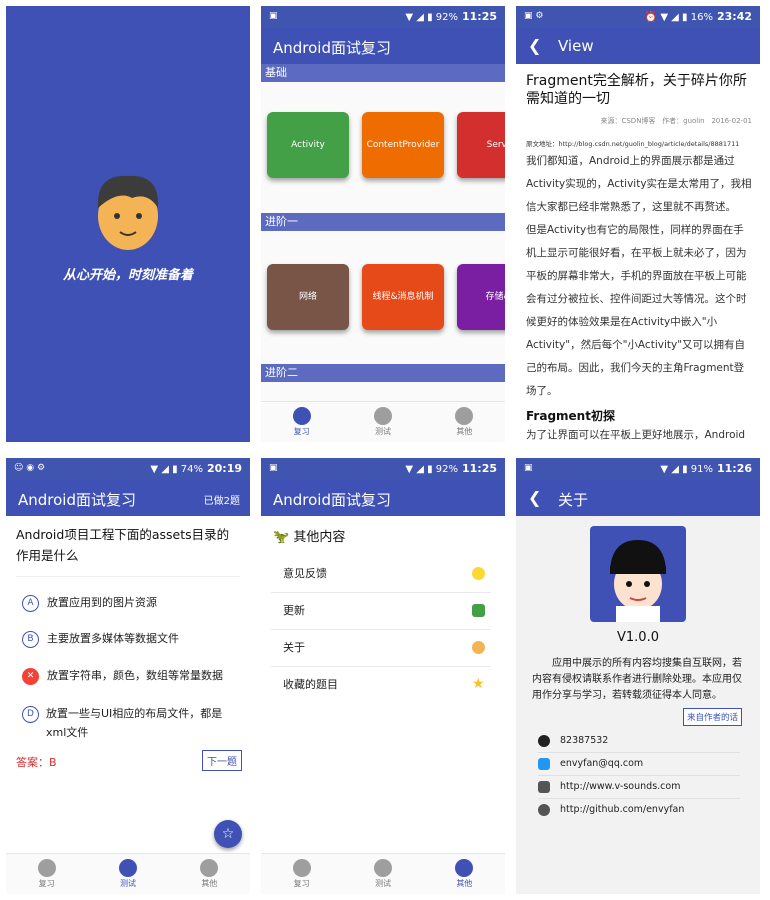 The width and height of the screenshot is (770, 900). What do you see at coordinates (638, 469) in the screenshot?
I see `status-bar: ▣ ▼ ◢ ▮ 91% 11:26` at bounding box center [638, 469].